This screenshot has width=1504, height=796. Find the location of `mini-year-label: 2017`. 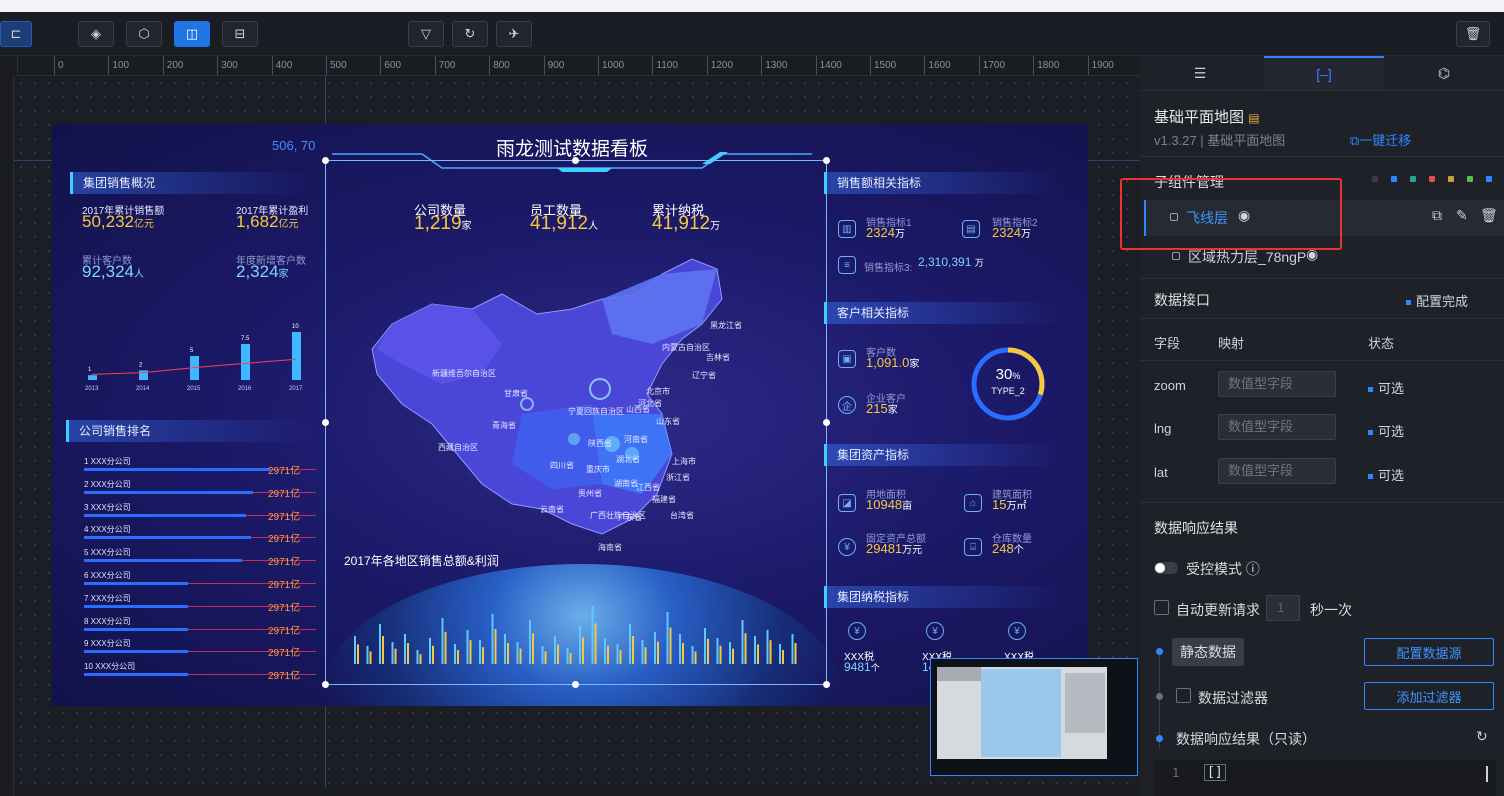

mini-year-label: 2017 is located at coordinates (296, 389).